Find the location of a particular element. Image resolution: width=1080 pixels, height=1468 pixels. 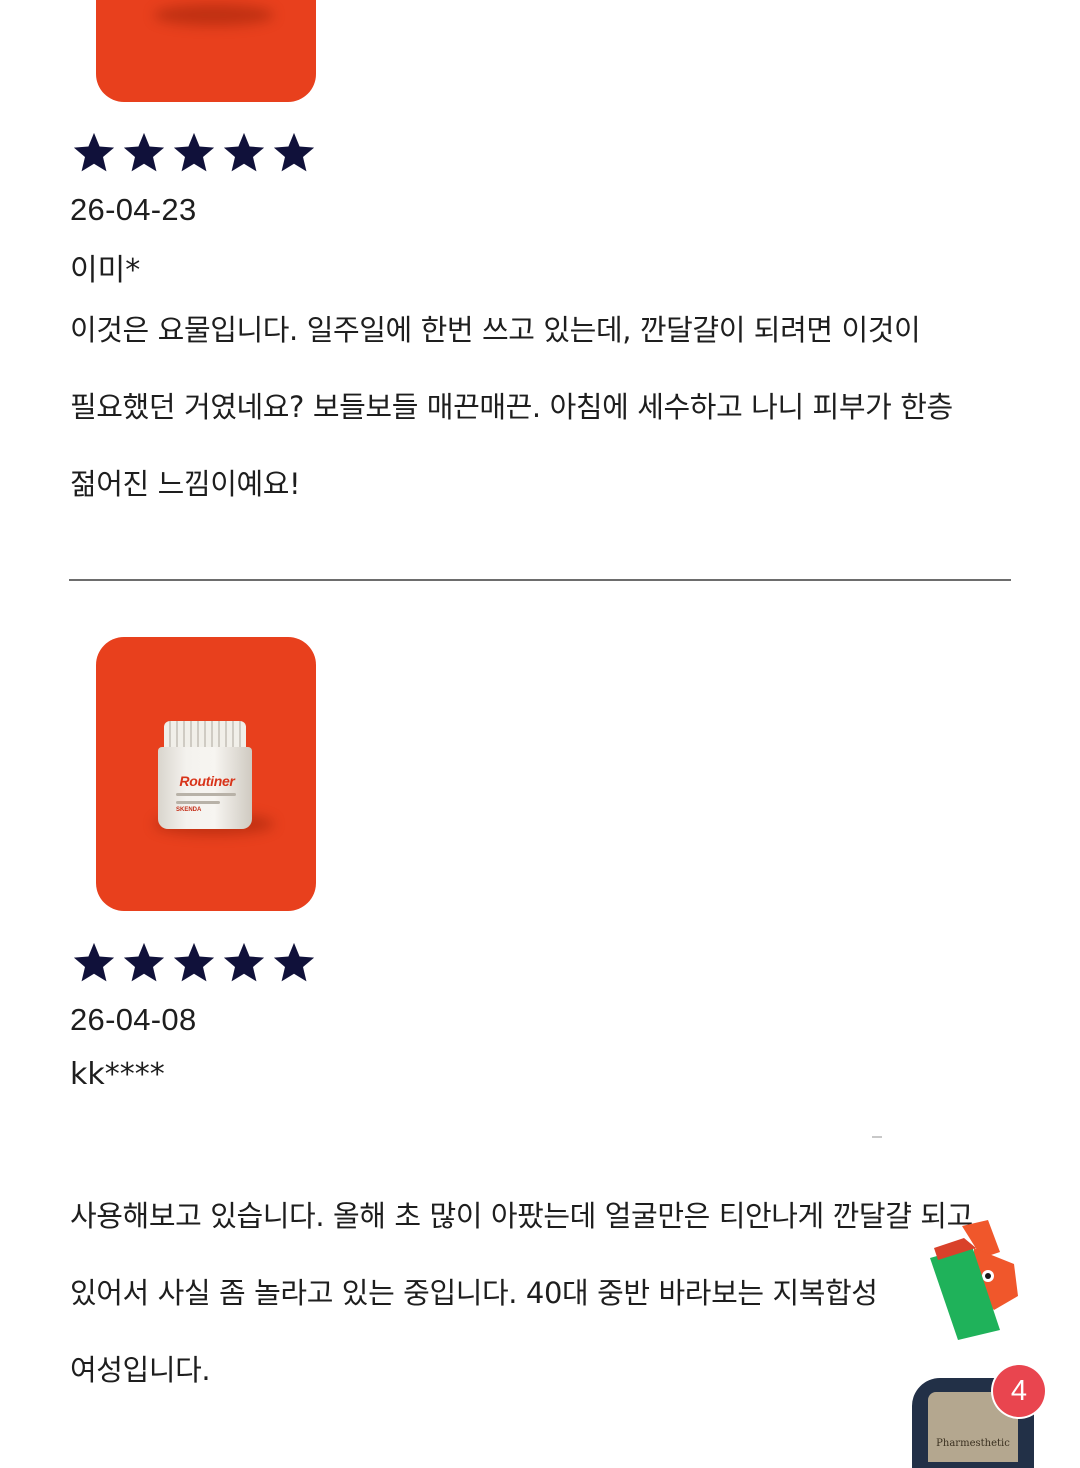

review-author: kk**** is located at coordinates (117, 1074).